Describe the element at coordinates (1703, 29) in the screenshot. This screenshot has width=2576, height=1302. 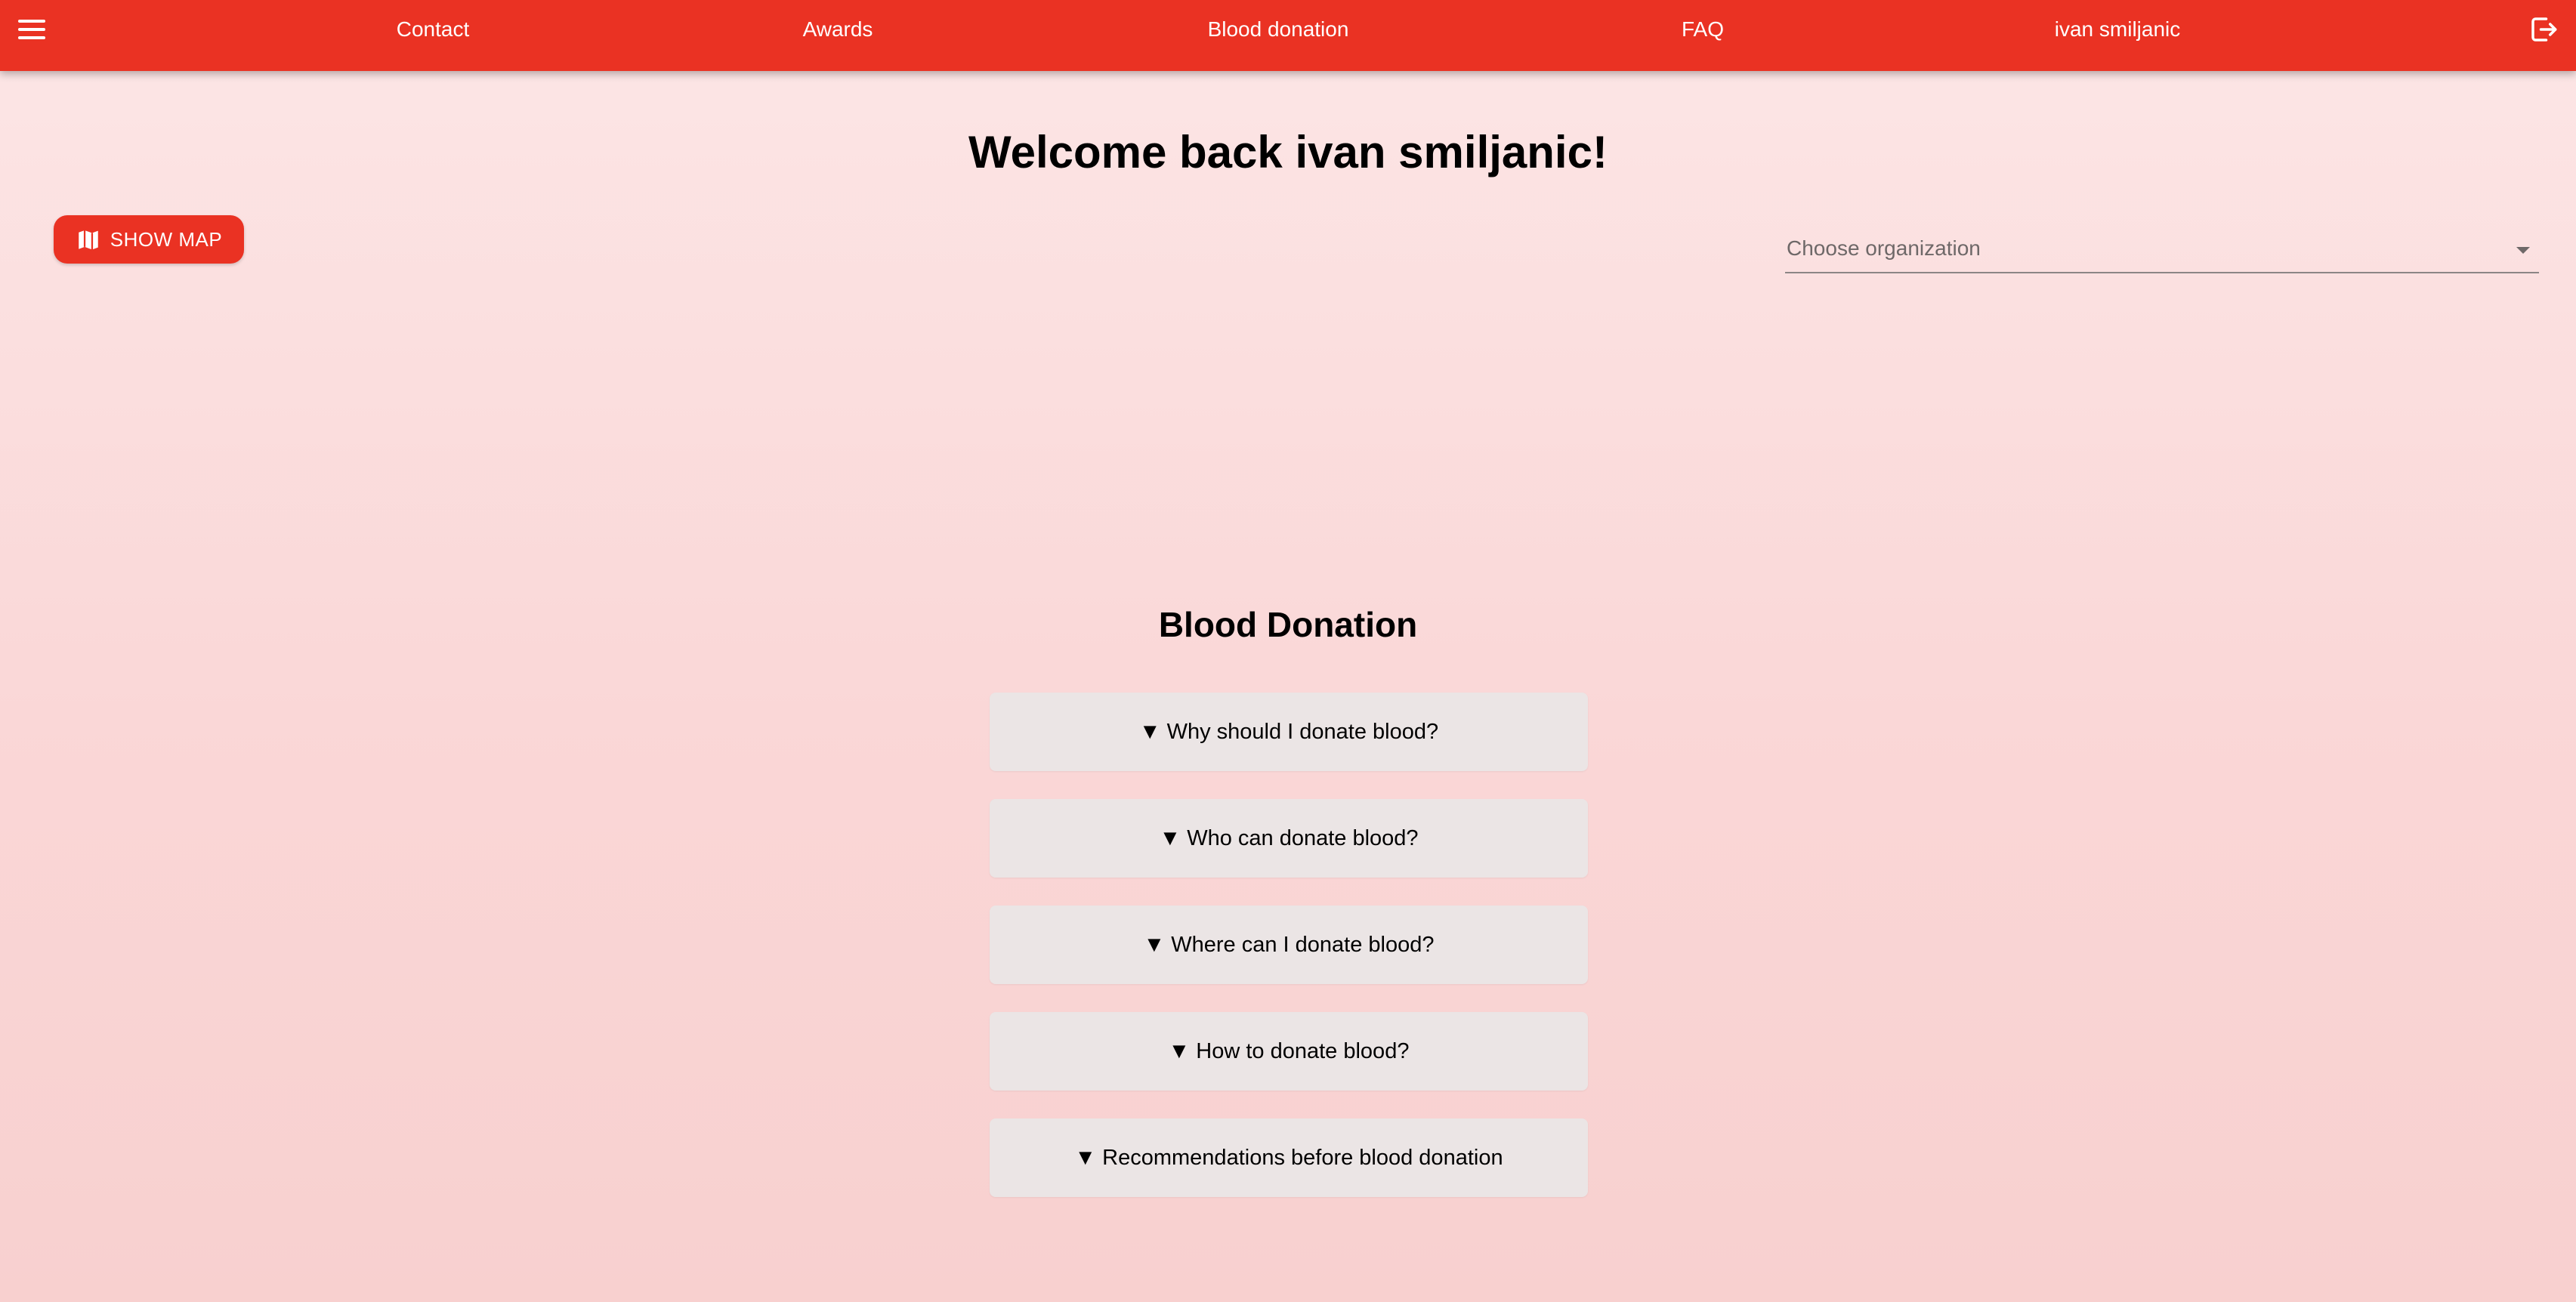
I see `nav-faq: FAQ` at that location.